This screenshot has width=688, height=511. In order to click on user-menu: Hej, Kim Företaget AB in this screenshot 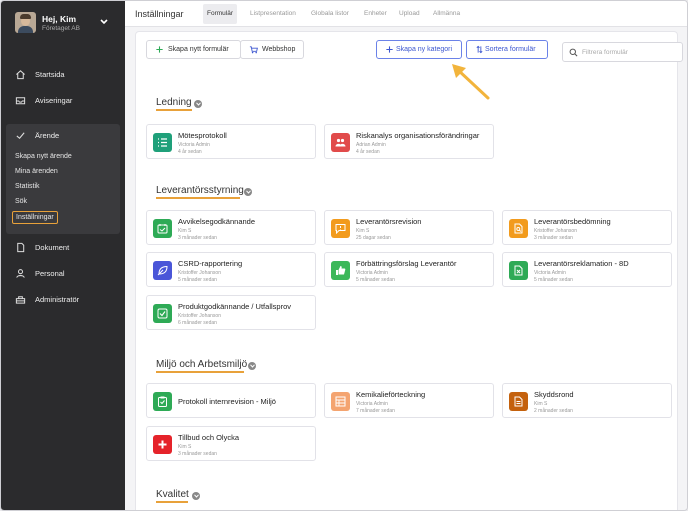, I will do `click(65, 24)`.